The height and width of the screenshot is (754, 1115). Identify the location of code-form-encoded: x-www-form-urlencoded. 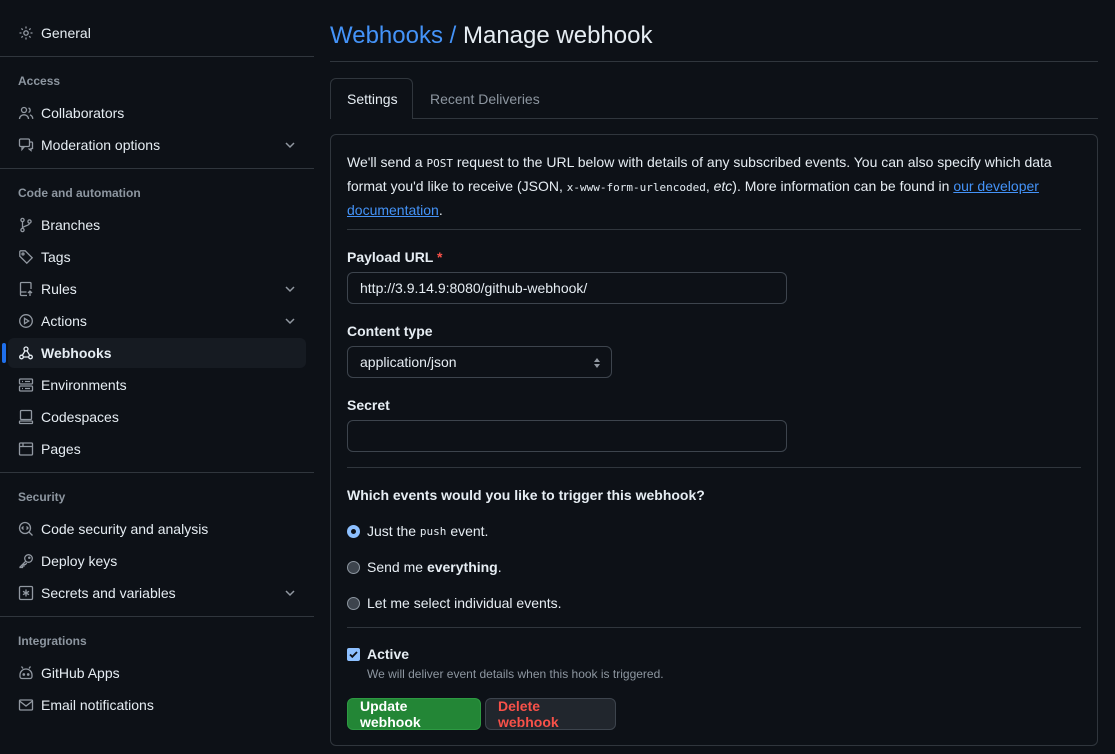
(636, 187).